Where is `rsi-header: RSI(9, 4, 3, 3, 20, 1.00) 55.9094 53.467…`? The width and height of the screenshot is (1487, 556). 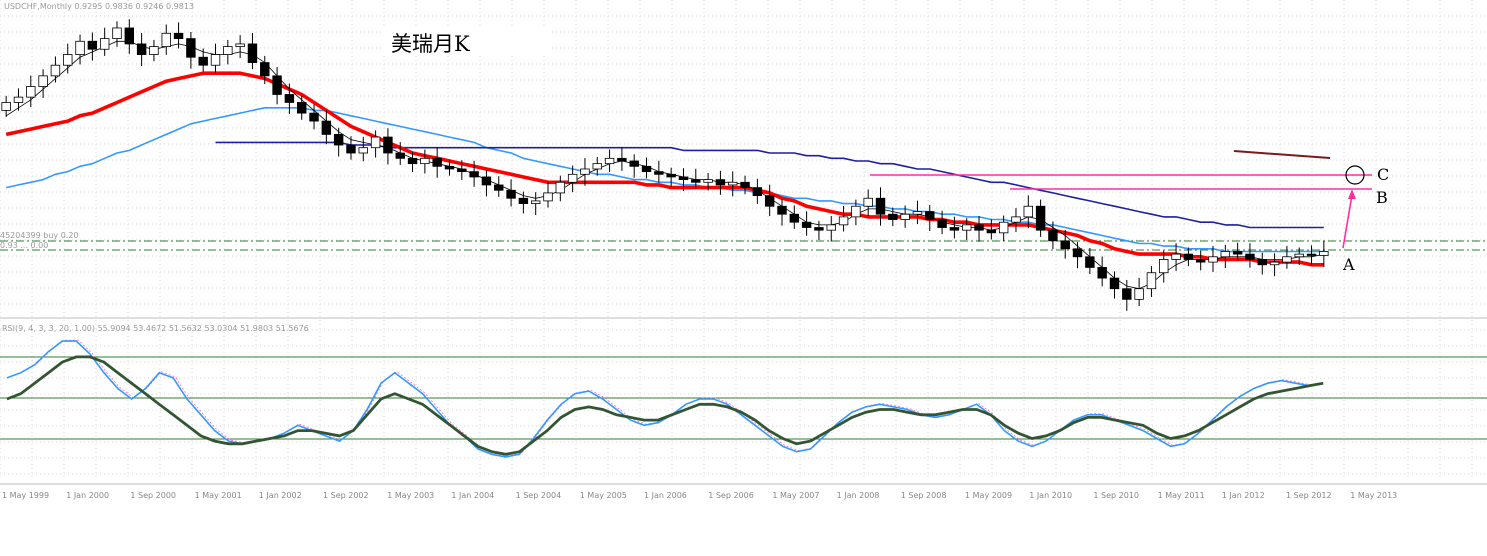 rsi-header: RSI(9, 4, 3, 3, 20, 1.00) 55.9094 53.467… is located at coordinates (155, 328).